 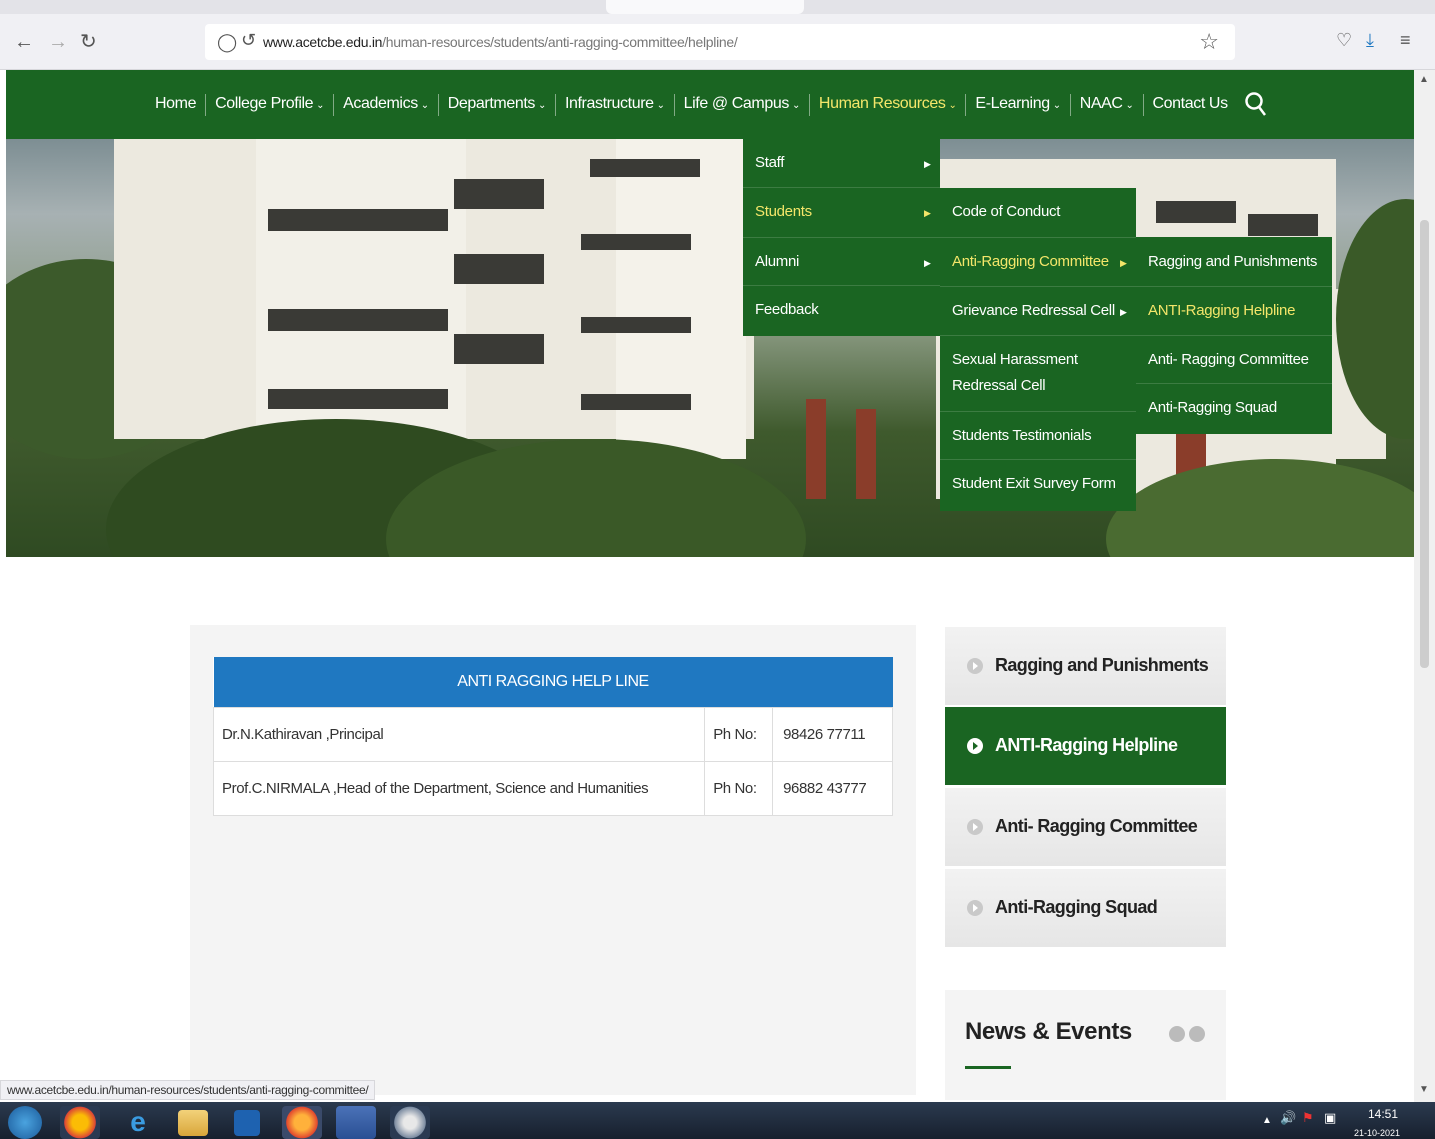 What do you see at coordinates (1234, 262) in the screenshot?
I see `menu-item-ragging-and-punishments: Ragging and Punishments` at bounding box center [1234, 262].